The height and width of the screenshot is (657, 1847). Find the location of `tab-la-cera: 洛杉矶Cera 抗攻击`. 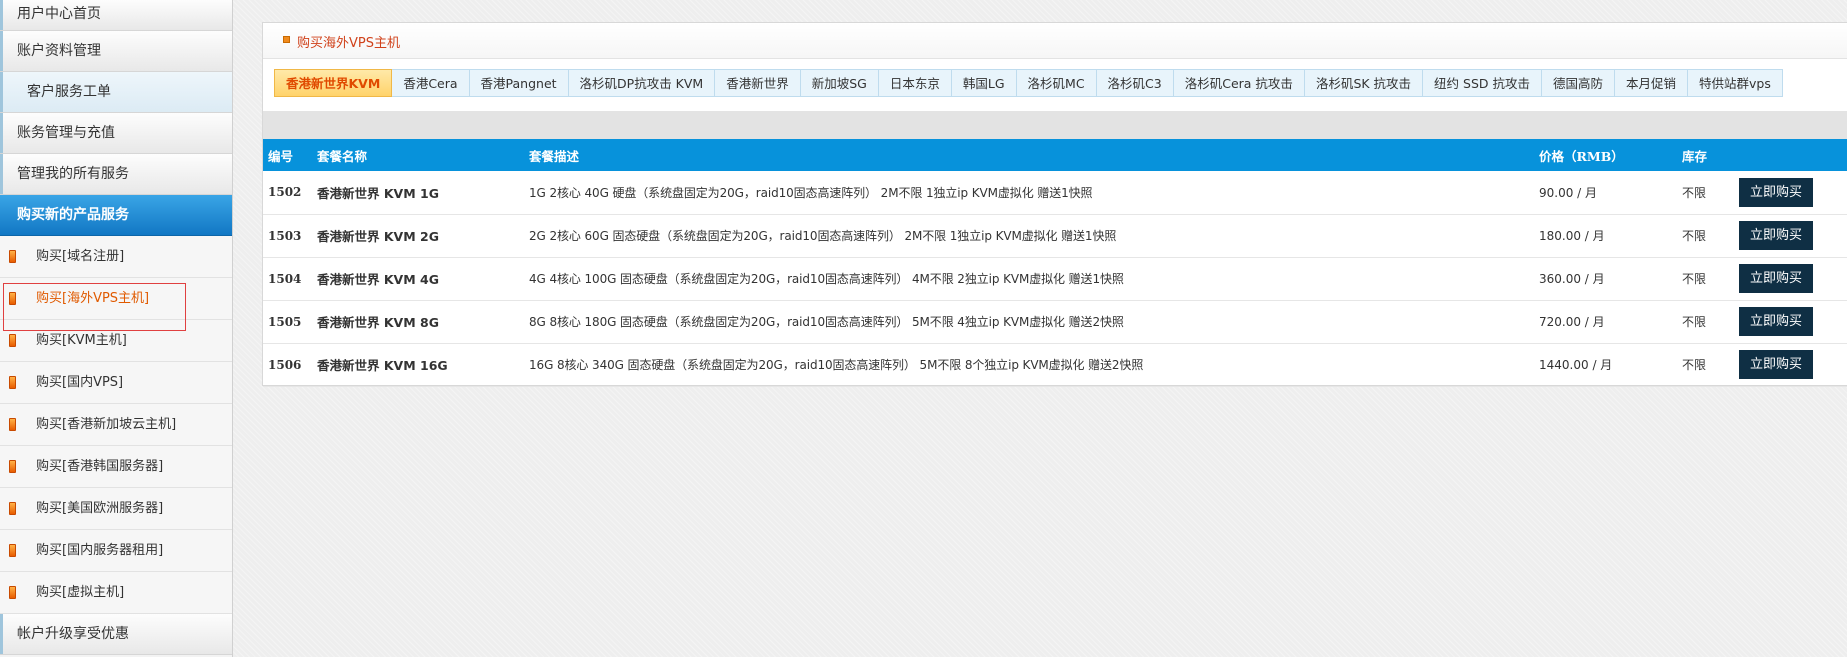

tab-la-cera: 洛杉矶Cera 抗攻击 is located at coordinates (1239, 83).